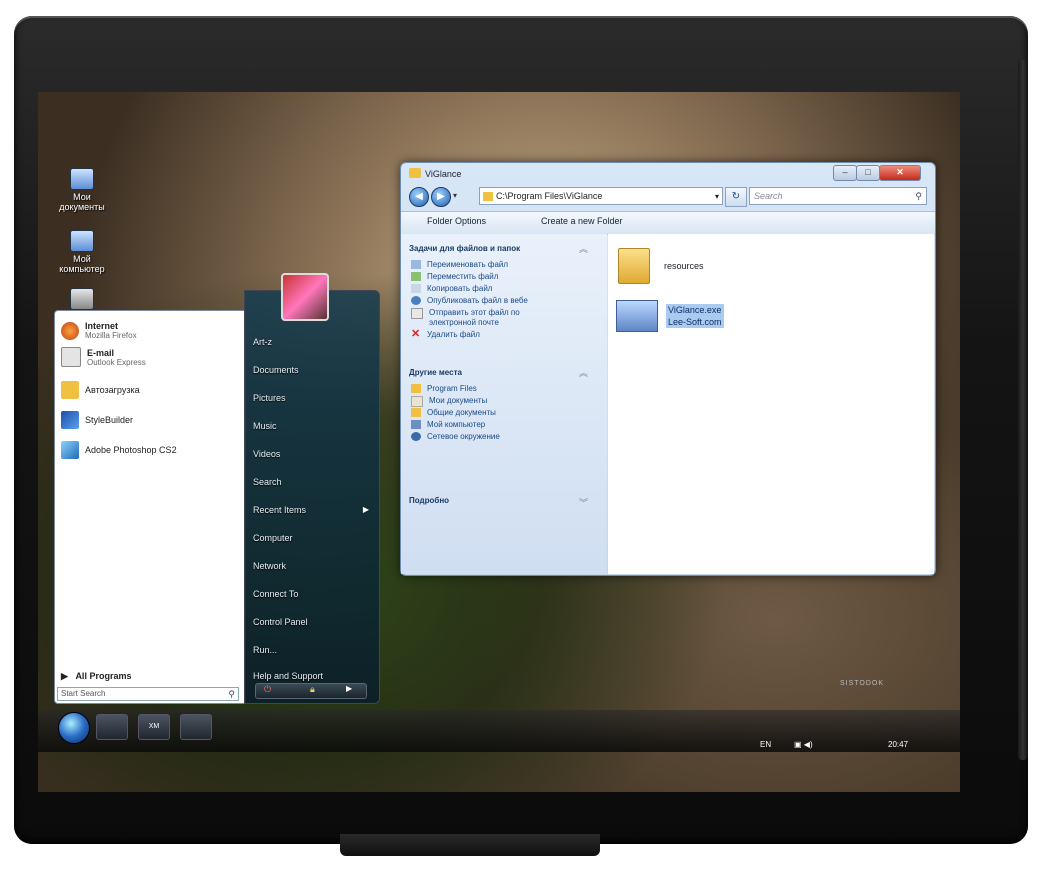 Image resolution: width=1040 pixels, height=874 pixels. What do you see at coordinates (449, 401) in the screenshot?
I see `place-my-documents: Мои документы` at bounding box center [449, 401].